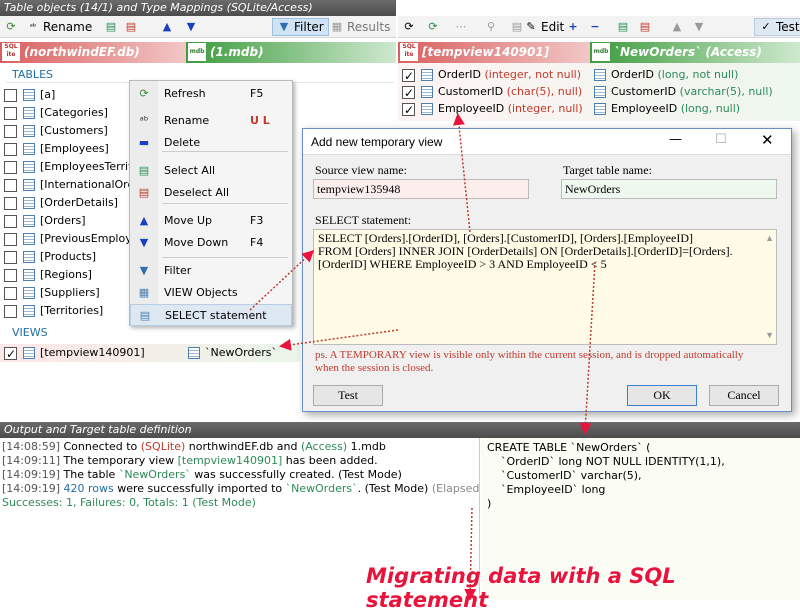  What do you see at coordinates (587, 348) in the screenshot?
I see `arrow-to-ddl` at bounding box center [587, 348].